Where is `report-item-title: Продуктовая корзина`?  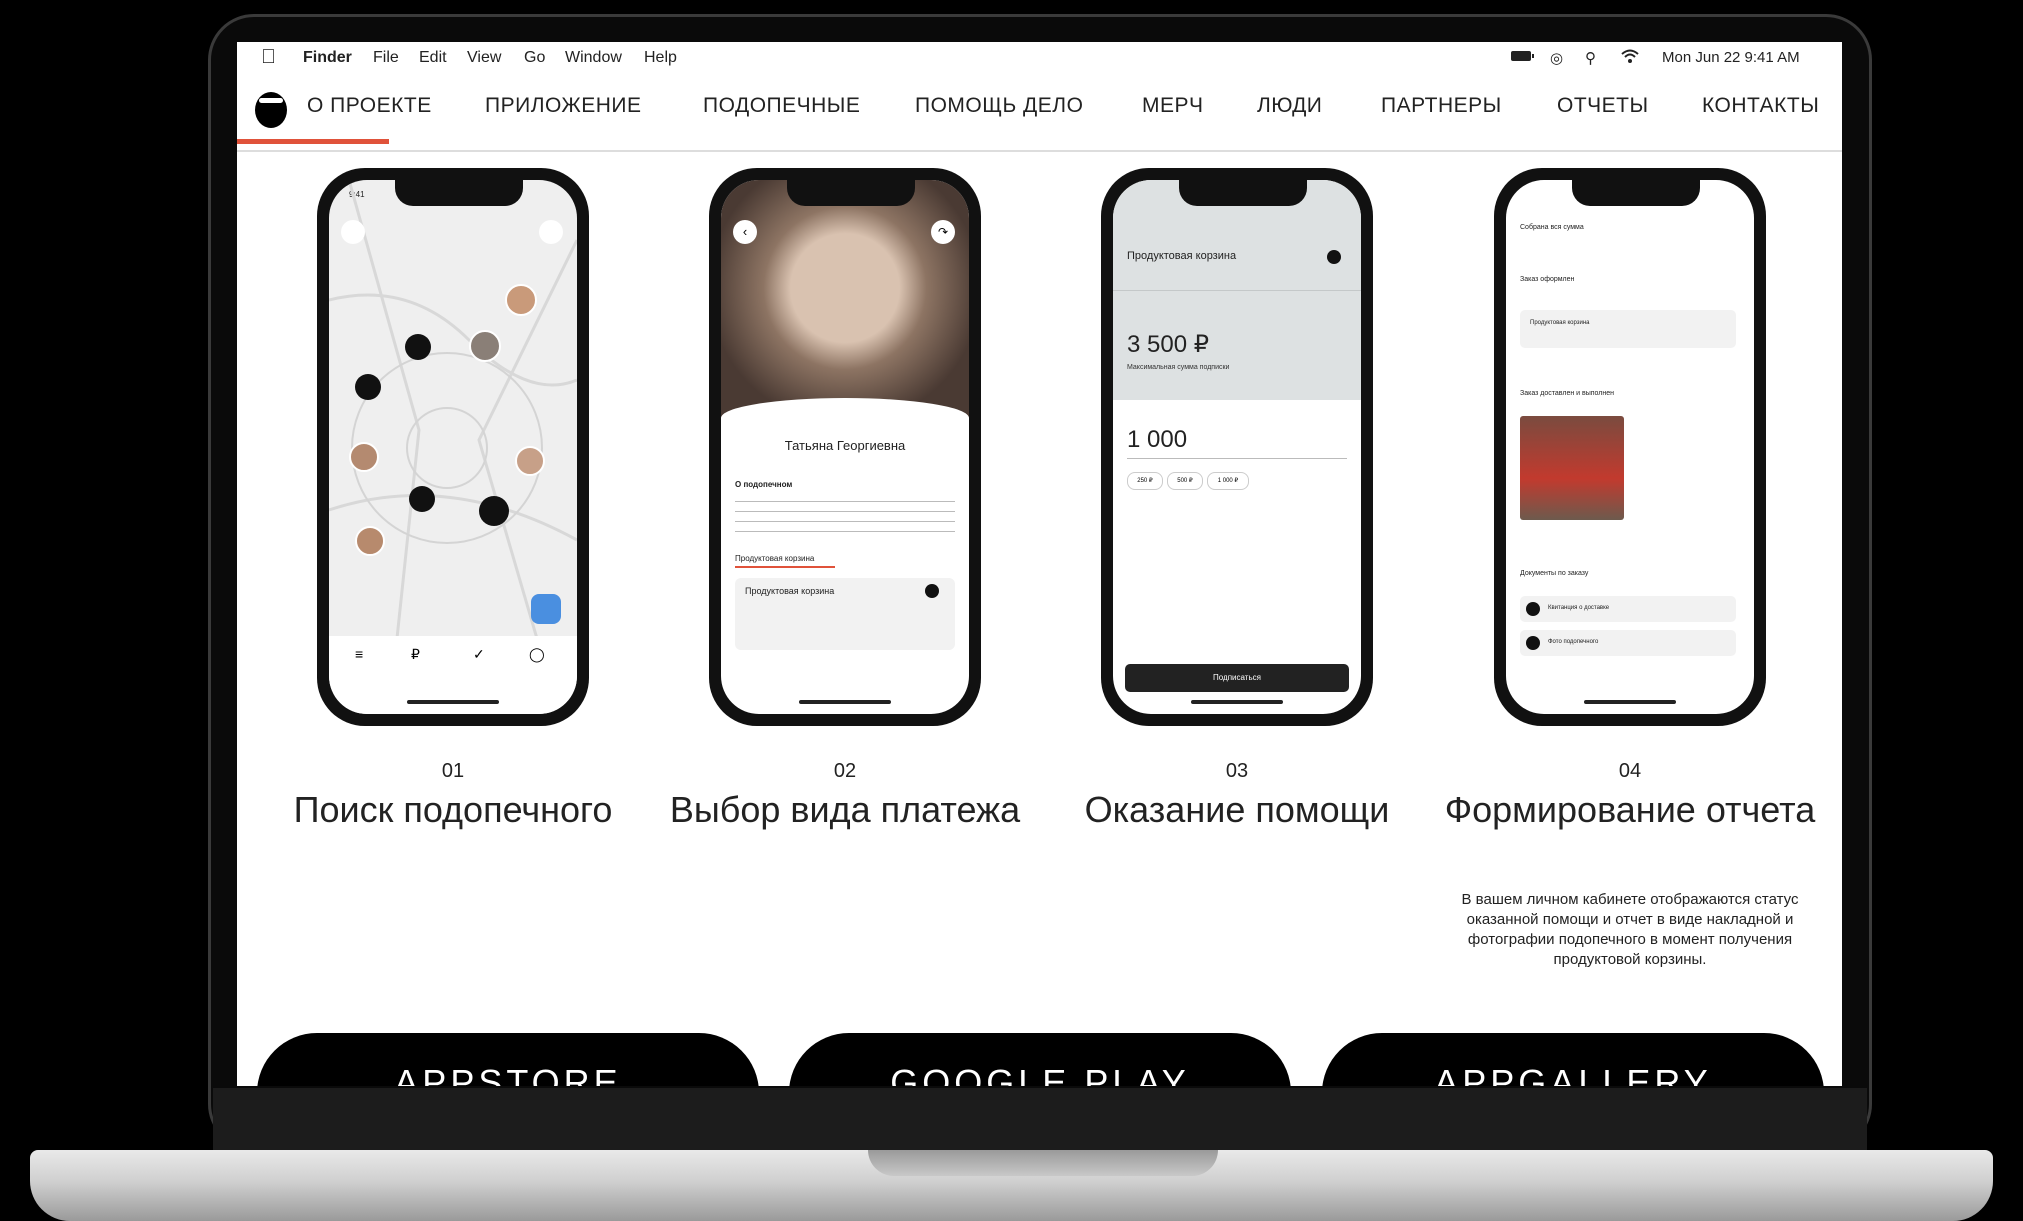 report-item-title: Продуктовая корзина is located at coordinates (1560, 323).